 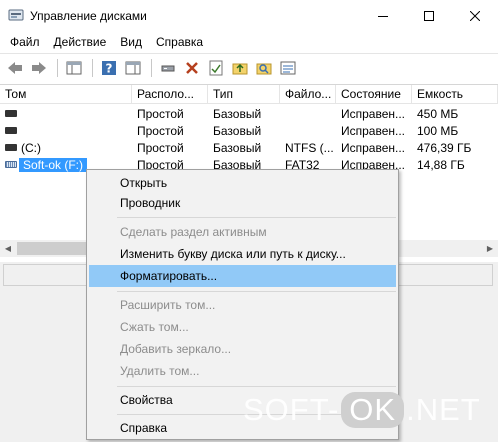 I want to click on back-button, so click(x=15, y=68).